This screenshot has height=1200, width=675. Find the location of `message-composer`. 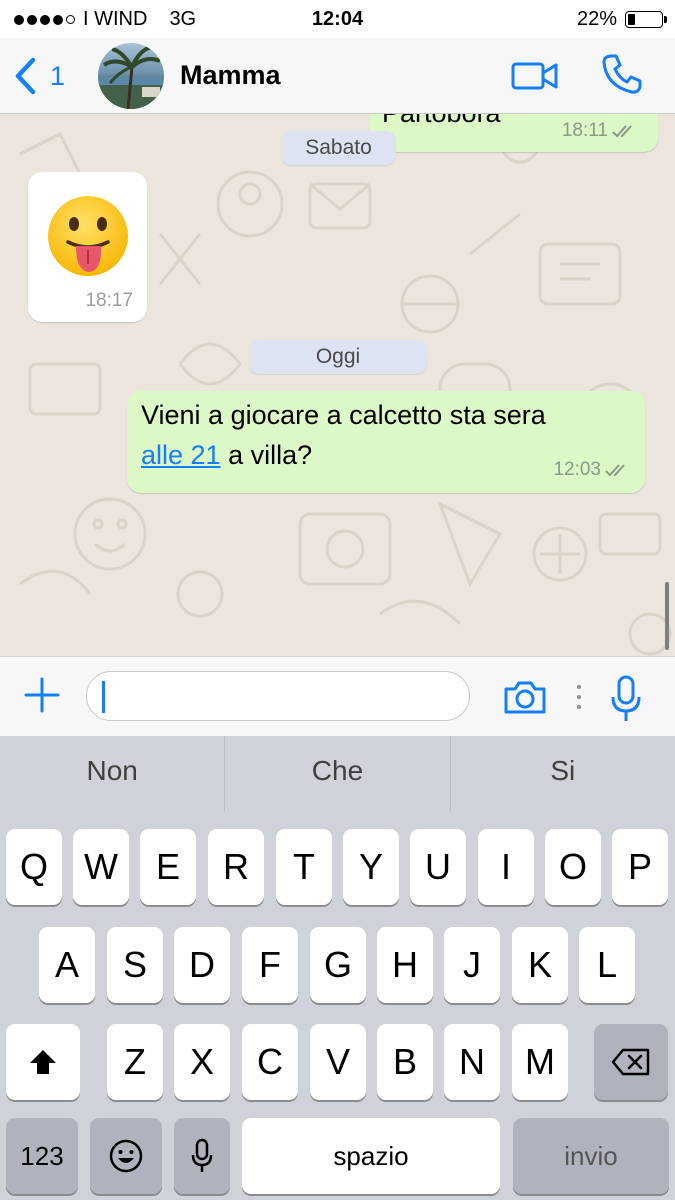

message-composer is located at coordinates (337, 696).